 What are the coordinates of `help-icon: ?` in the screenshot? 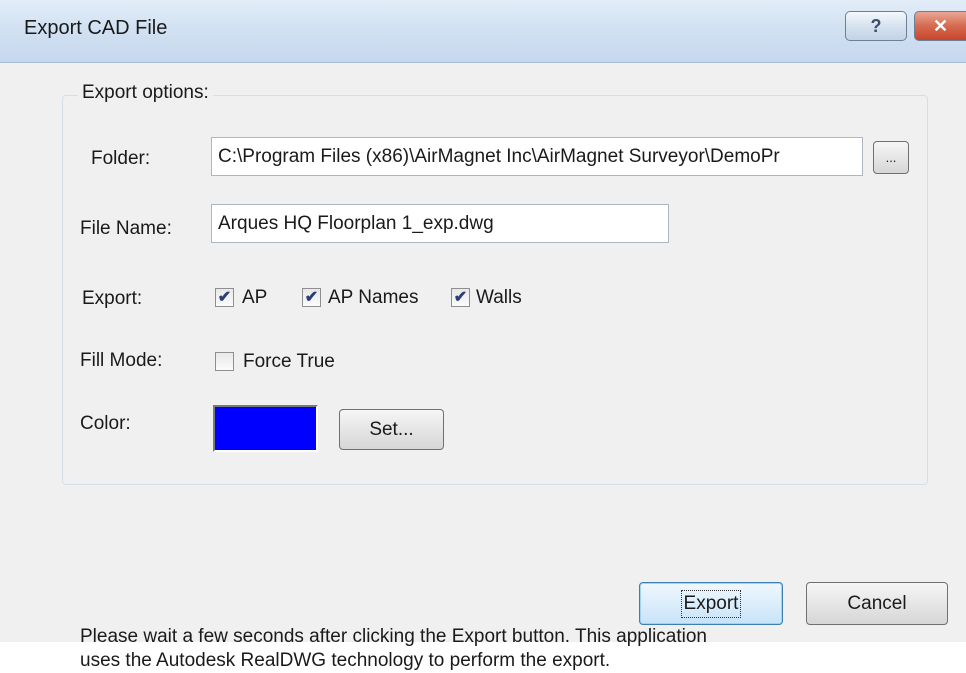 It's located at (876, 25).